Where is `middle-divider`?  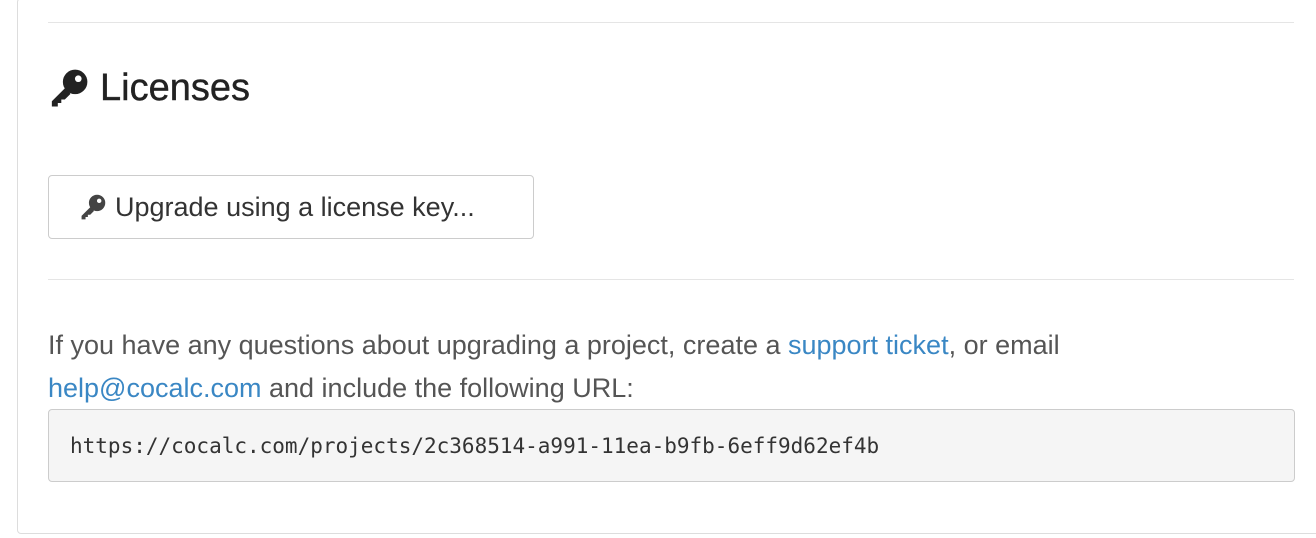
middle-divider is located at coordinates (671, 279).